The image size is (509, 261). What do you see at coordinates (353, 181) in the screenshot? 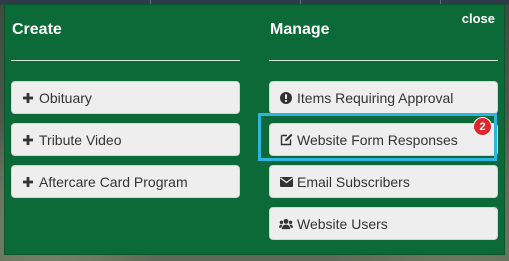
I see `button-label: Email Subscribers` at bounding box center [353, 181].